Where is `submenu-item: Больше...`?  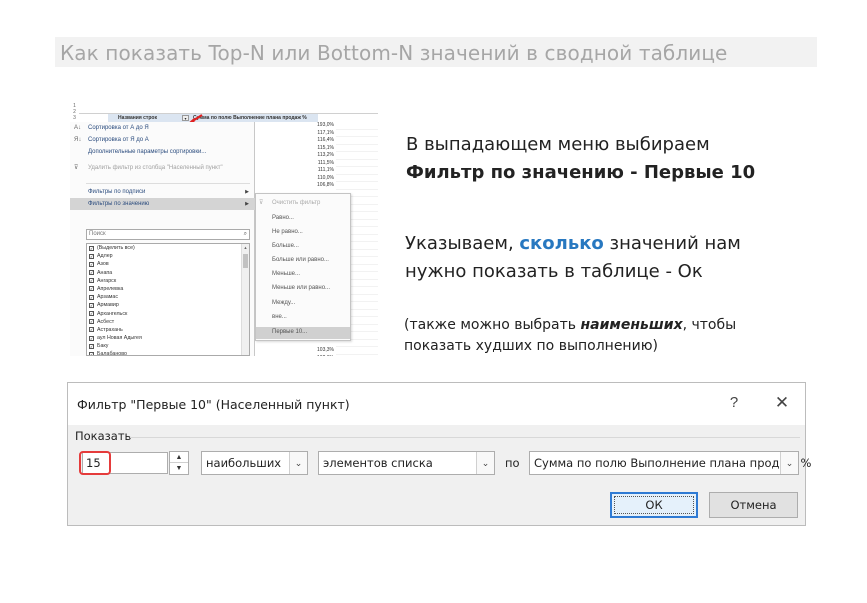 submenu-item: Больше... is located at coordinates (303, 247).